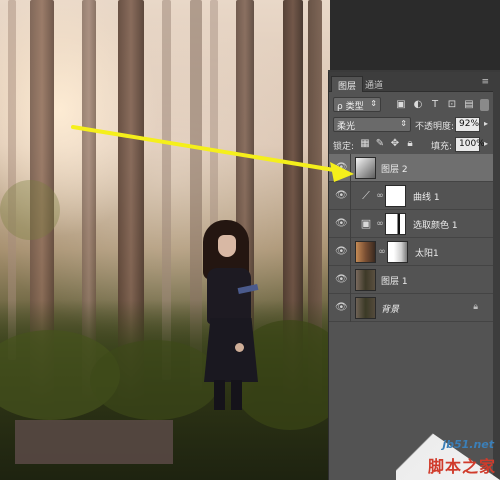 This screenshot has height=480, width=500. I want to click on caption-overlay-box, so click(94, 442).